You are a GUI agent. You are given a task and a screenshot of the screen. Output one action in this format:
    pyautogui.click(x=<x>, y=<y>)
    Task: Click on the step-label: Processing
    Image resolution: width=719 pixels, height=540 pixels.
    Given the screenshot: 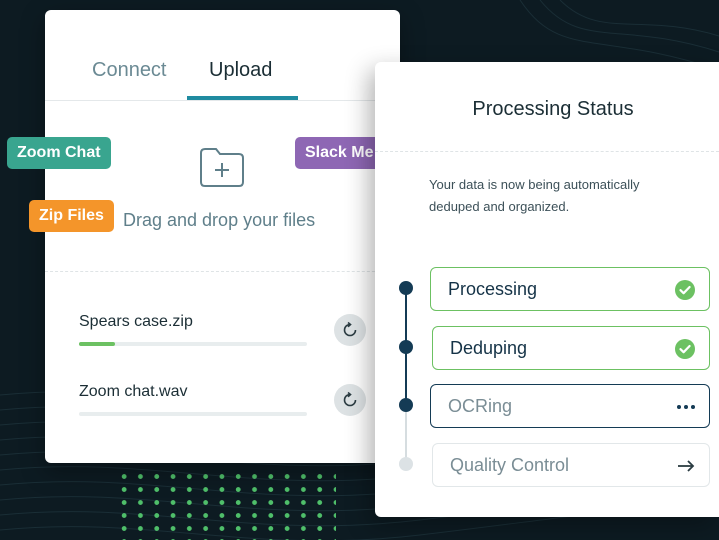 What is the action you would take?
    pyautogui.click(x=493, y=289)
    